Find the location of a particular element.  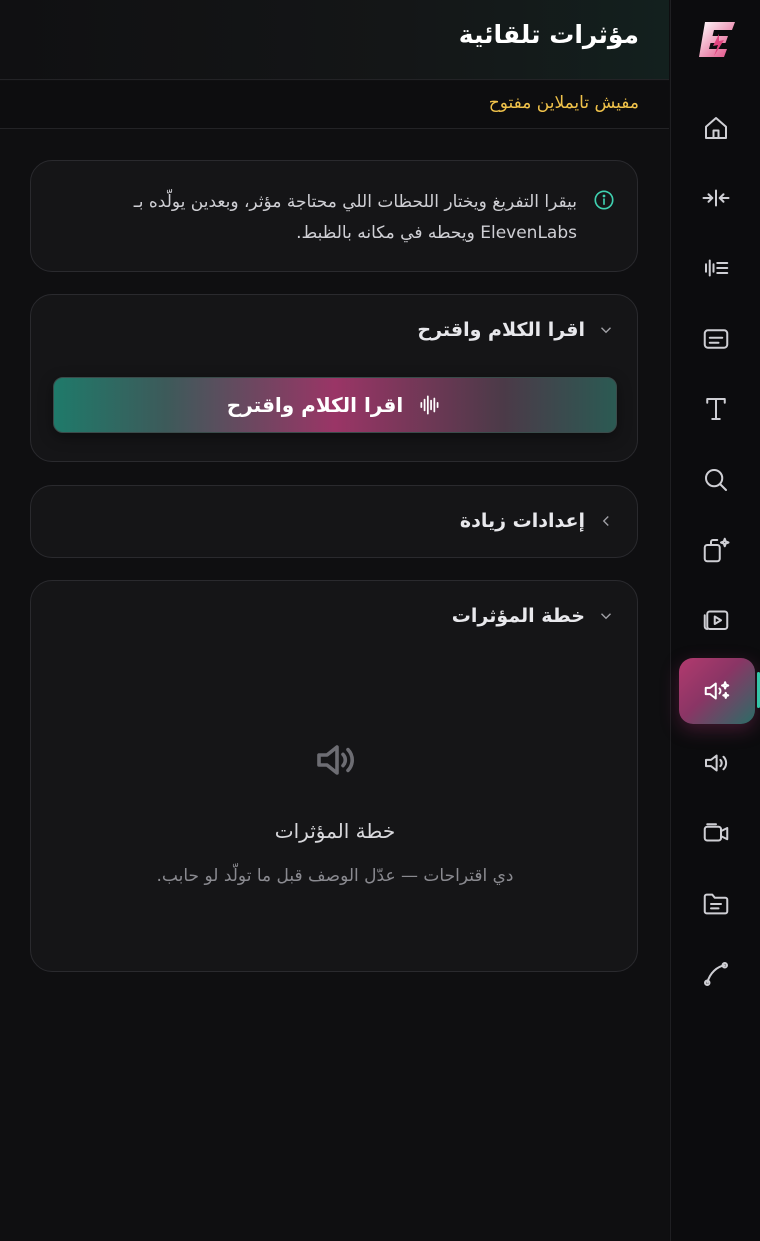

plan-section-toggle: خطة المؤثرات is located at coordinates (533, 616).